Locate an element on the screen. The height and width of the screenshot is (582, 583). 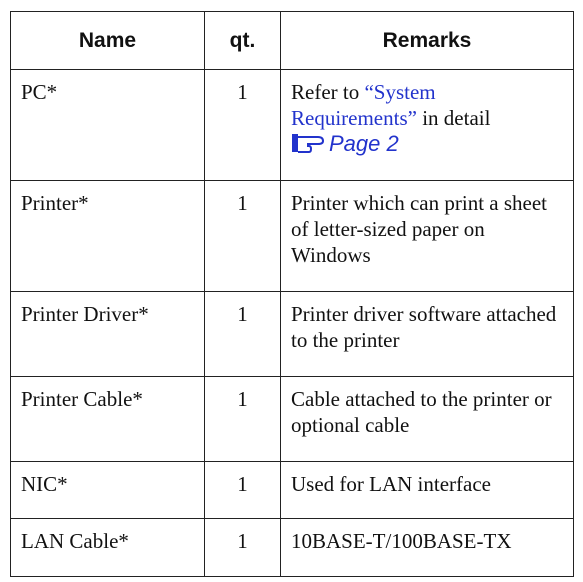
table-row: NIC* 1 Used for LAN interface is located at coordinates (292, 490).